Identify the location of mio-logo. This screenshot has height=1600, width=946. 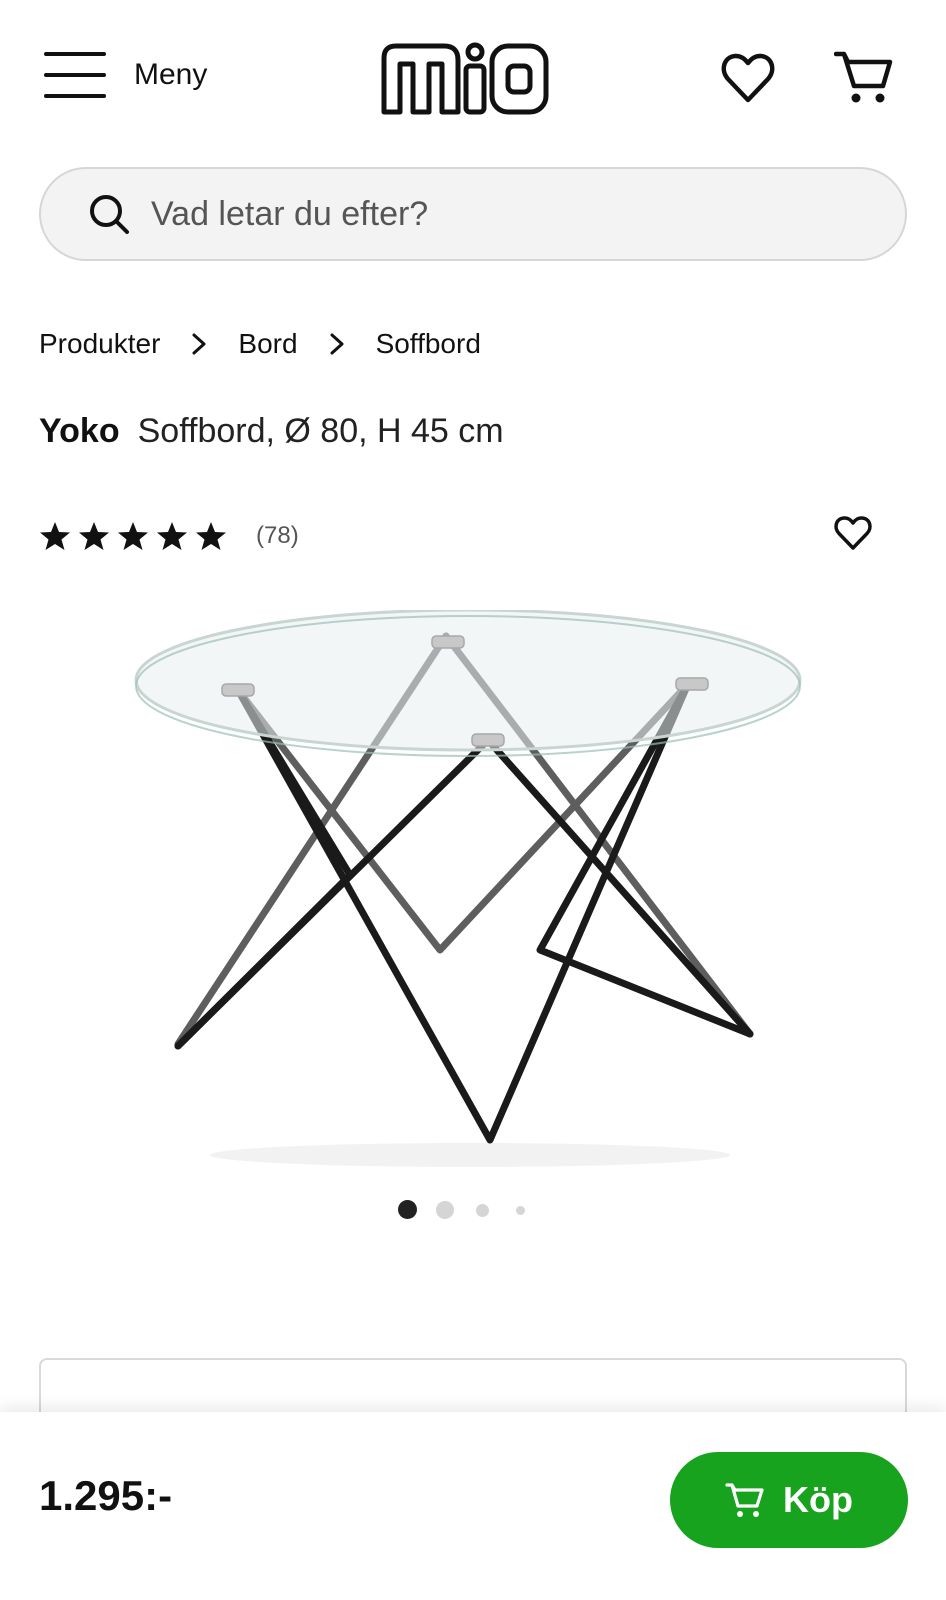
(465, 78).